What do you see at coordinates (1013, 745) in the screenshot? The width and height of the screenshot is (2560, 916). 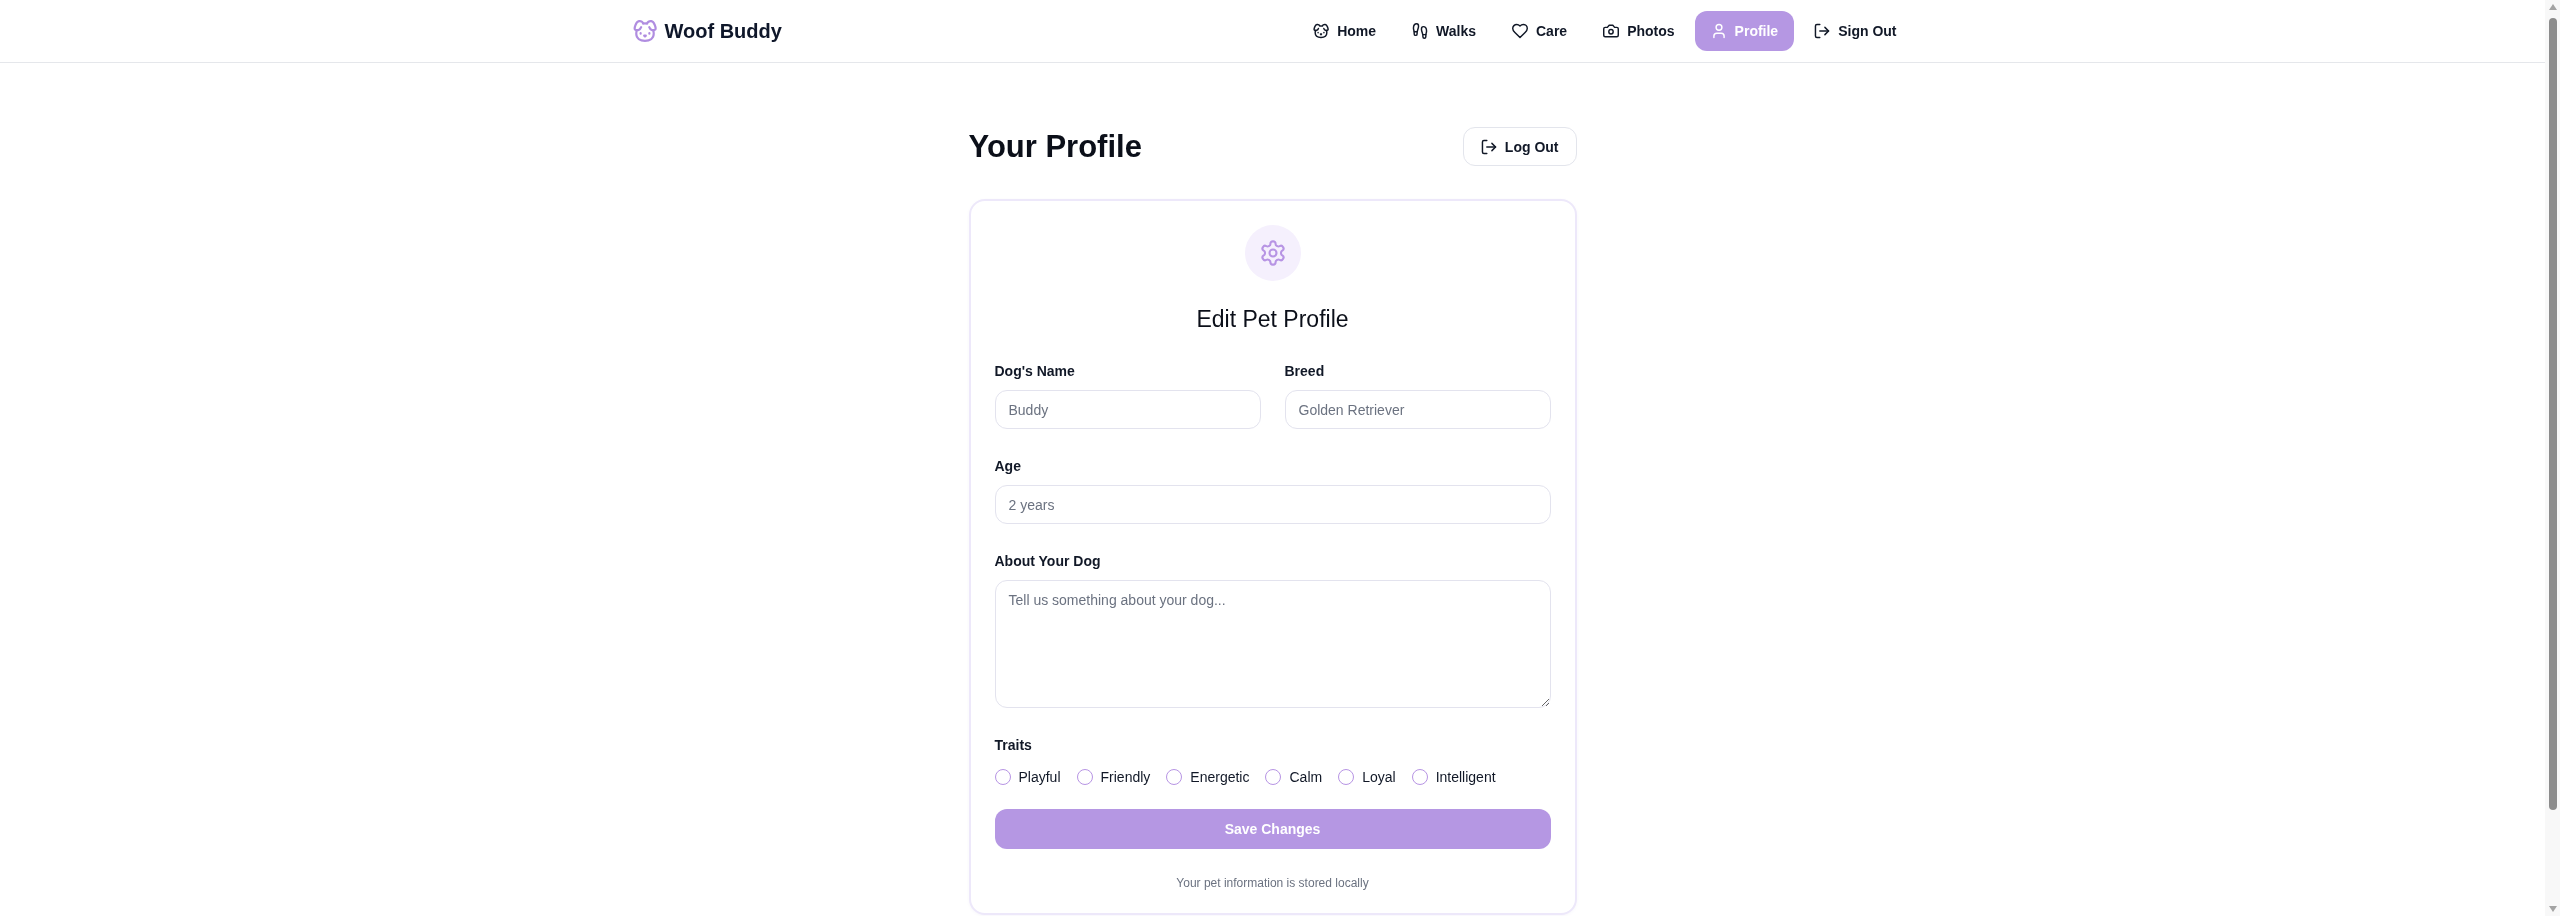 I see `field-label: Traits` at bounding box center [1013, 745].